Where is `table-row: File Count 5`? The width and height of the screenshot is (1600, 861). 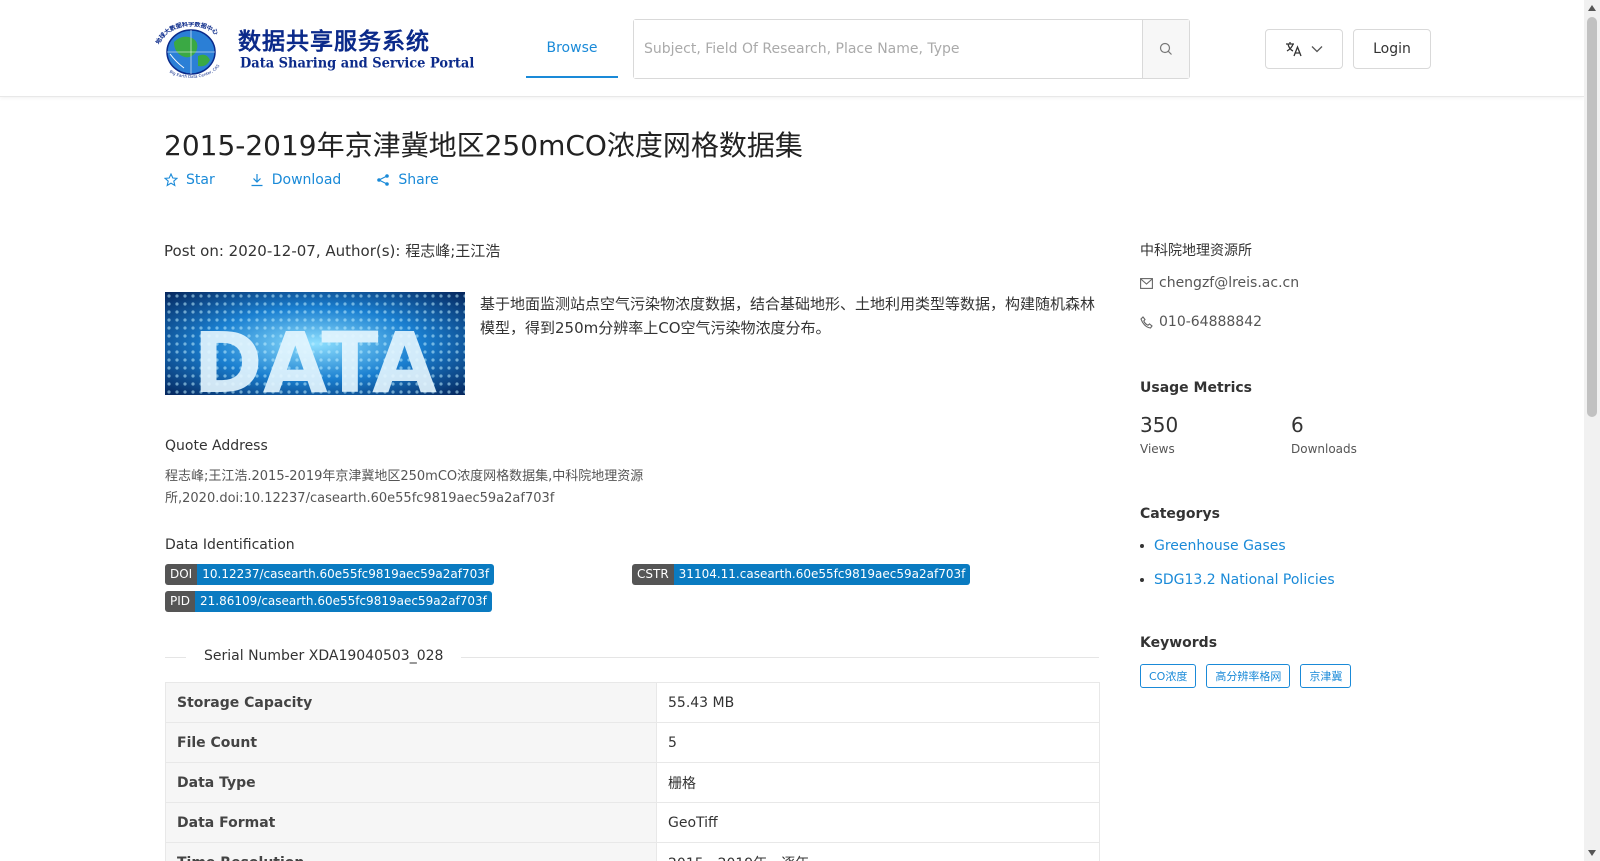
table-row: File Count 5 is located at coordinates (632, 742).